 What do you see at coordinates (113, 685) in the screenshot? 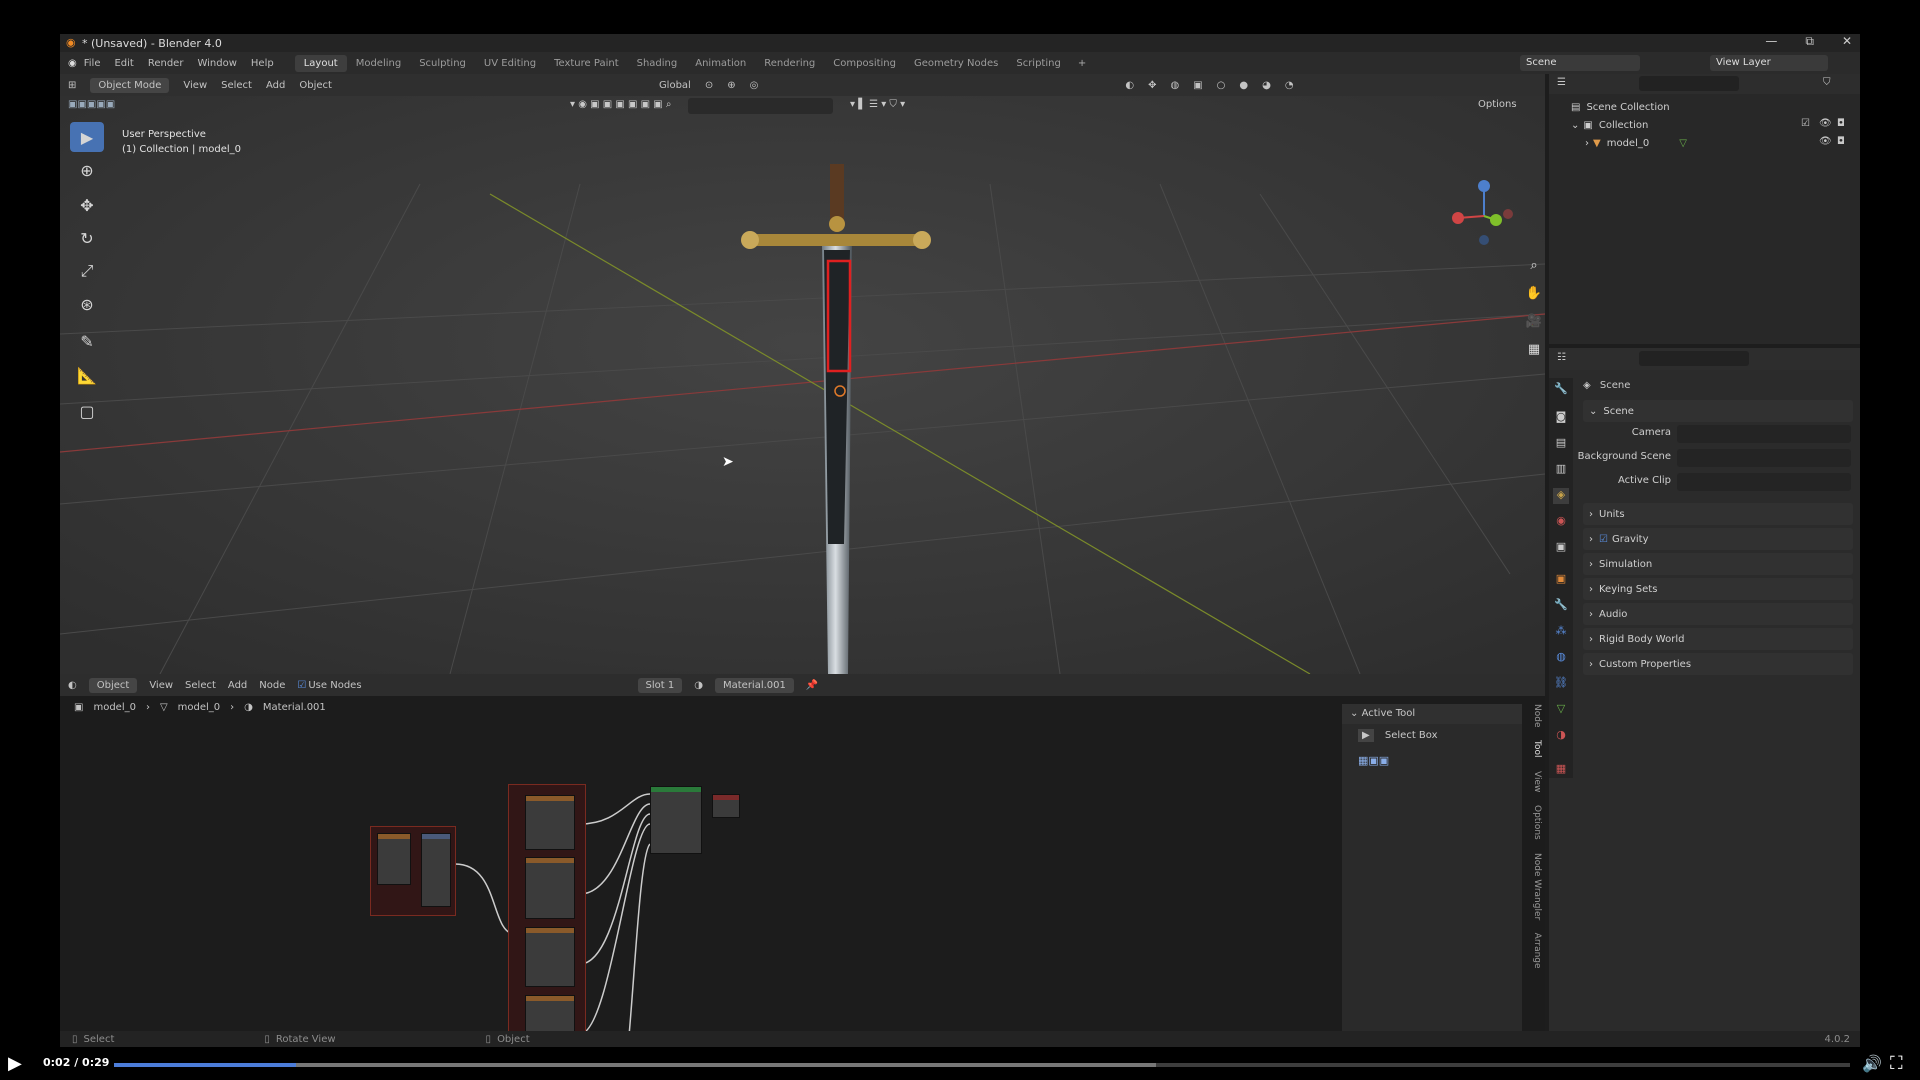
I see `object-type-dropdown: Object` at bounding box center [113, 685].